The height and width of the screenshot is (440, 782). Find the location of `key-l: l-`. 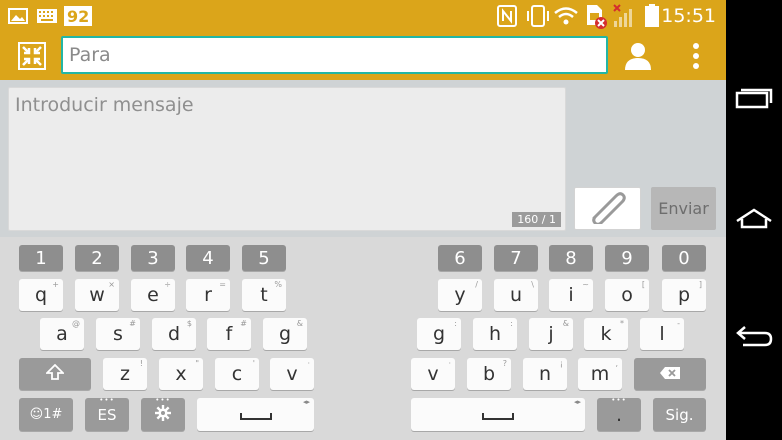

key-l: l- is located at coordinates (662, 334).